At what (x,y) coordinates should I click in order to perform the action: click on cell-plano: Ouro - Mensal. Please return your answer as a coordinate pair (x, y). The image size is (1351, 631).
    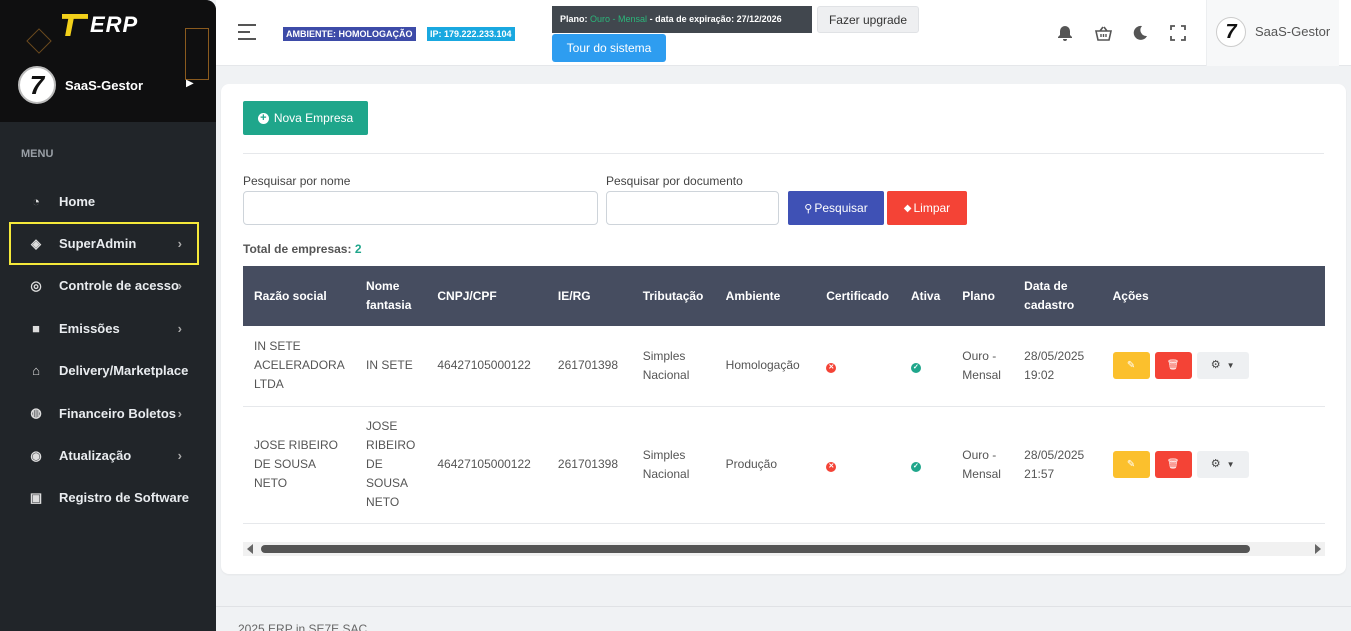
    Looking at the image, I should click on (982, 366).